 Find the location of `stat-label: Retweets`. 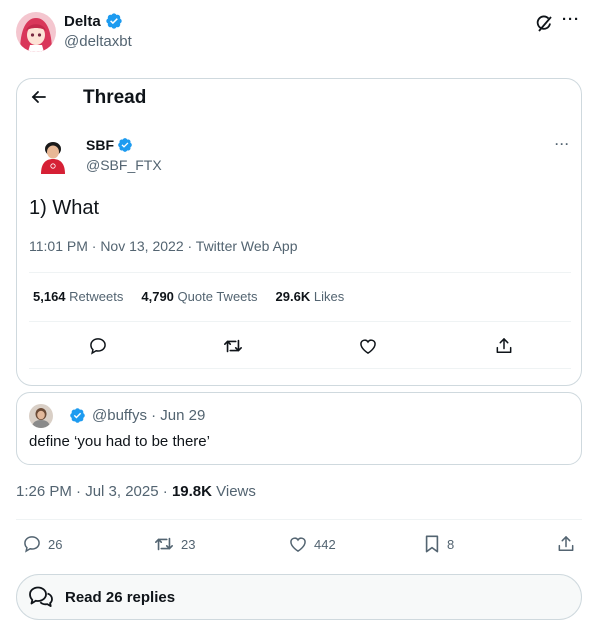

stat-label: Retweets is located at coordinates (96, 296).